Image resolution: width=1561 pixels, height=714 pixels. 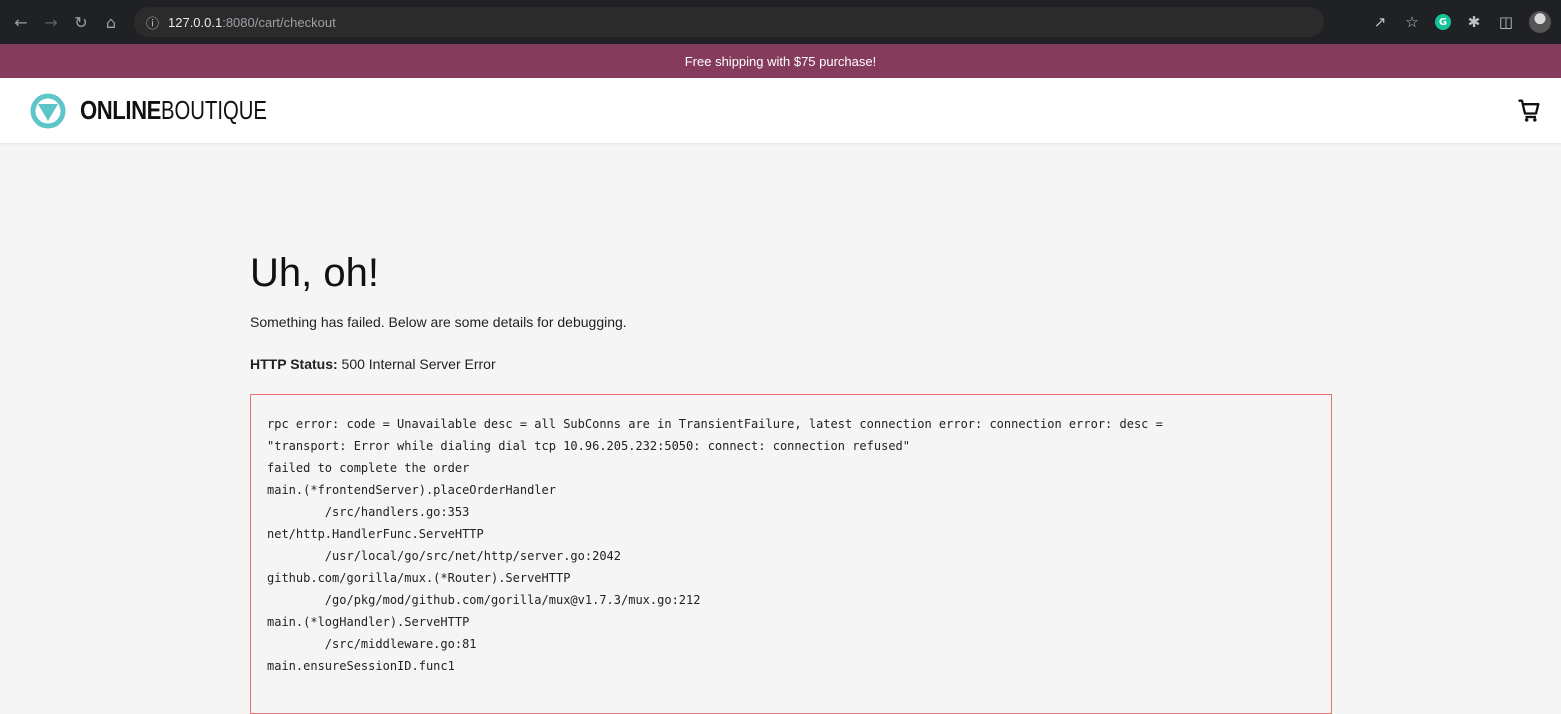 What do you see at coordinates (314, 273) in the screenshot?
I see `error-title: Uh, oh!` at bounding box center [314, 273].